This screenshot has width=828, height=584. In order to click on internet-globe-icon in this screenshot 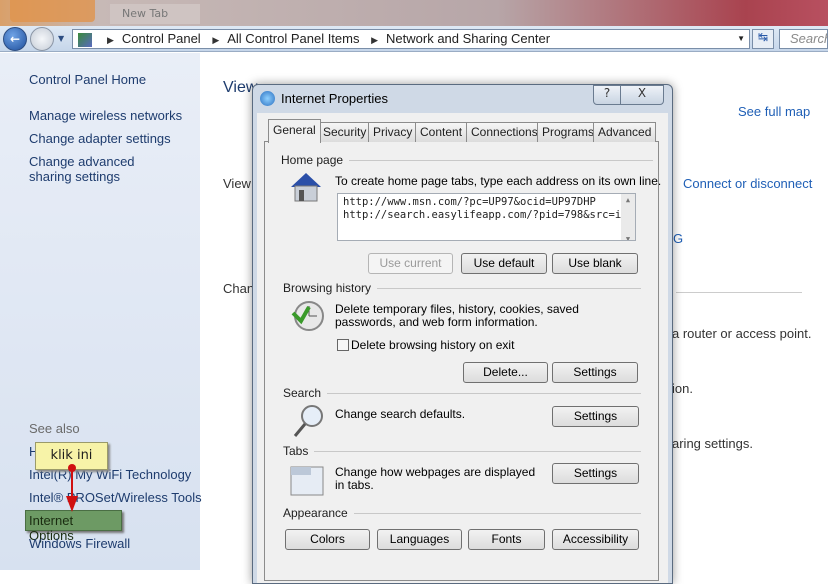, I will do `click(267, 98)`.